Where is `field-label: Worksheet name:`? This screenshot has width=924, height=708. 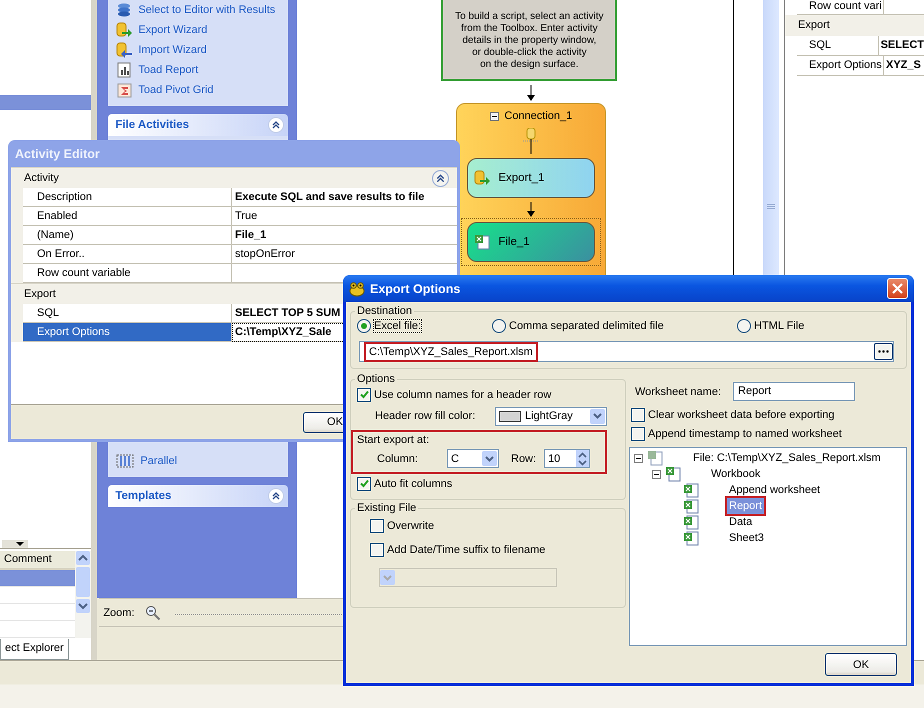
field-label: Worksheet name: is located at coordinates (678, 392).